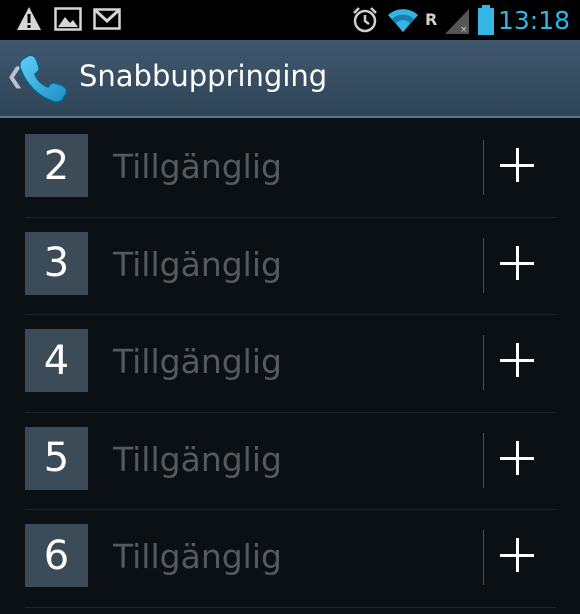  Describe the element at coordinates (486, 22) in the screenshot. I see `battery-icon` at that location.